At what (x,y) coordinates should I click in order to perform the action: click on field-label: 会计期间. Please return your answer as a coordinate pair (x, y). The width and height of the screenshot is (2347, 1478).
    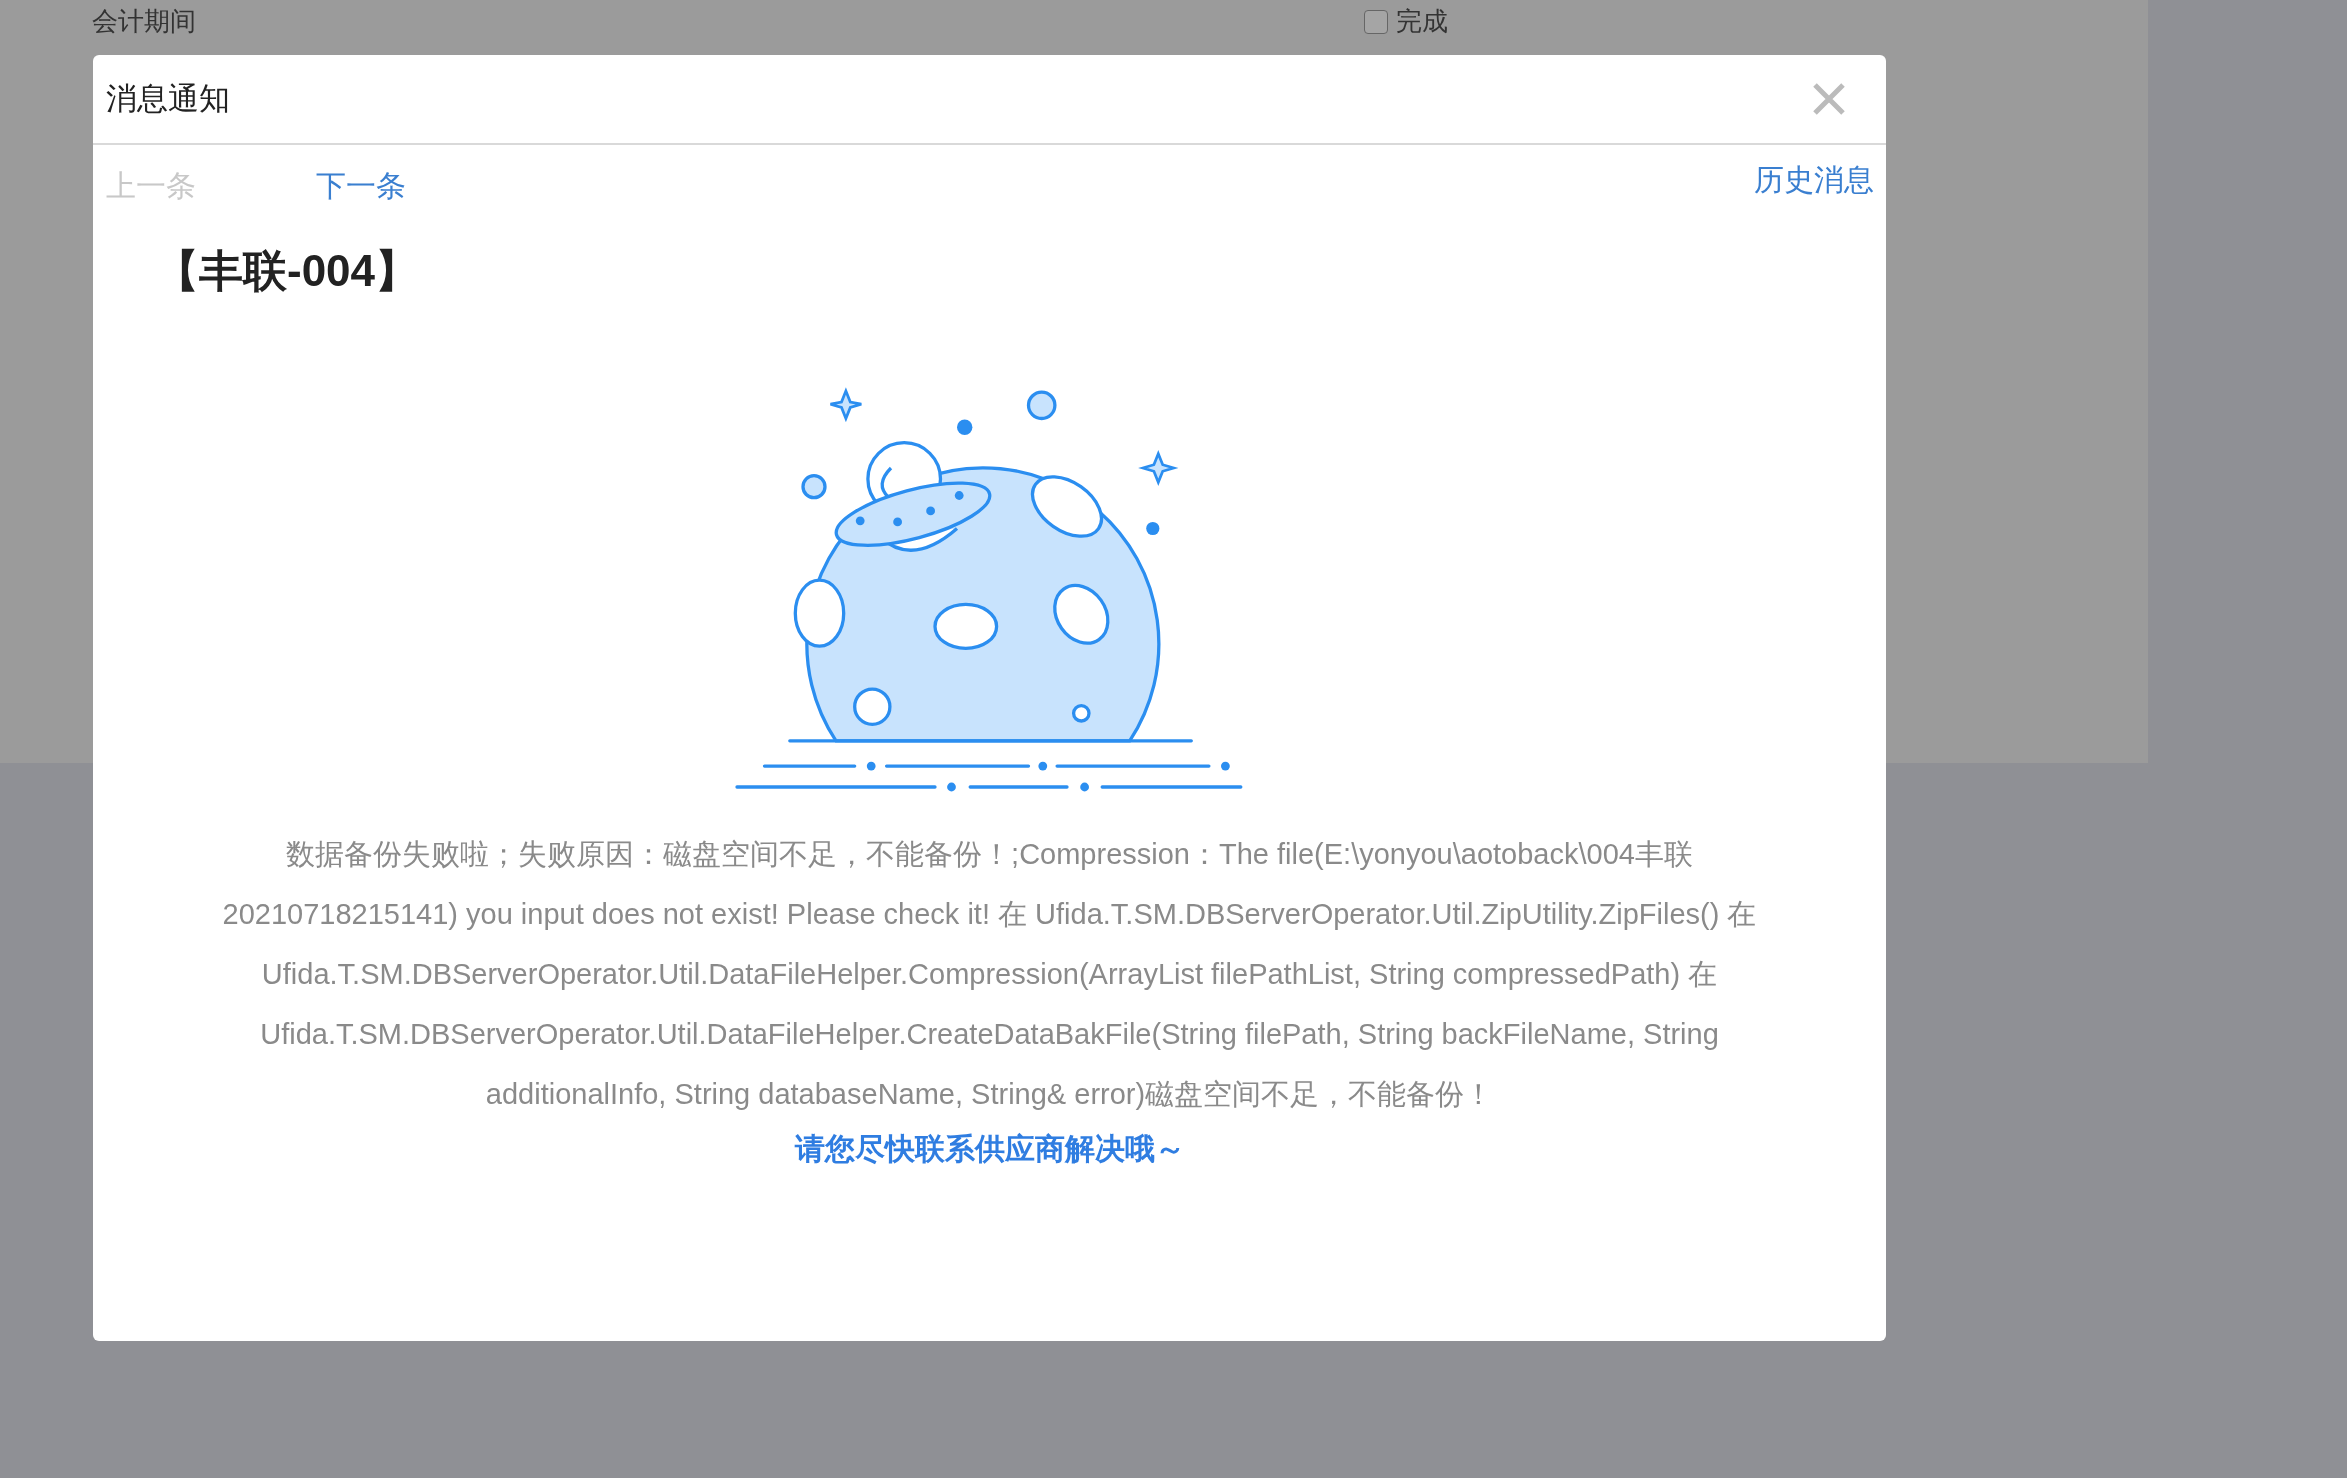
    Looking at the image, I should click on (144, 21).